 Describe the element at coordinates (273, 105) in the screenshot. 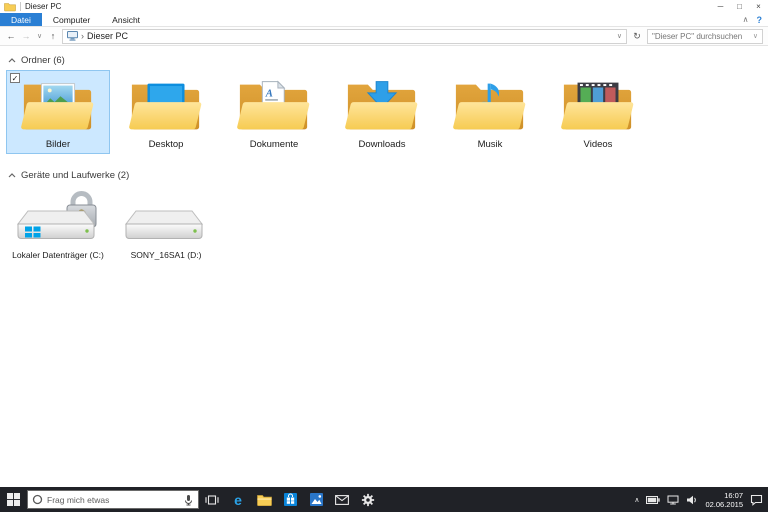

I see `documents-folder-icon: A` at that location.